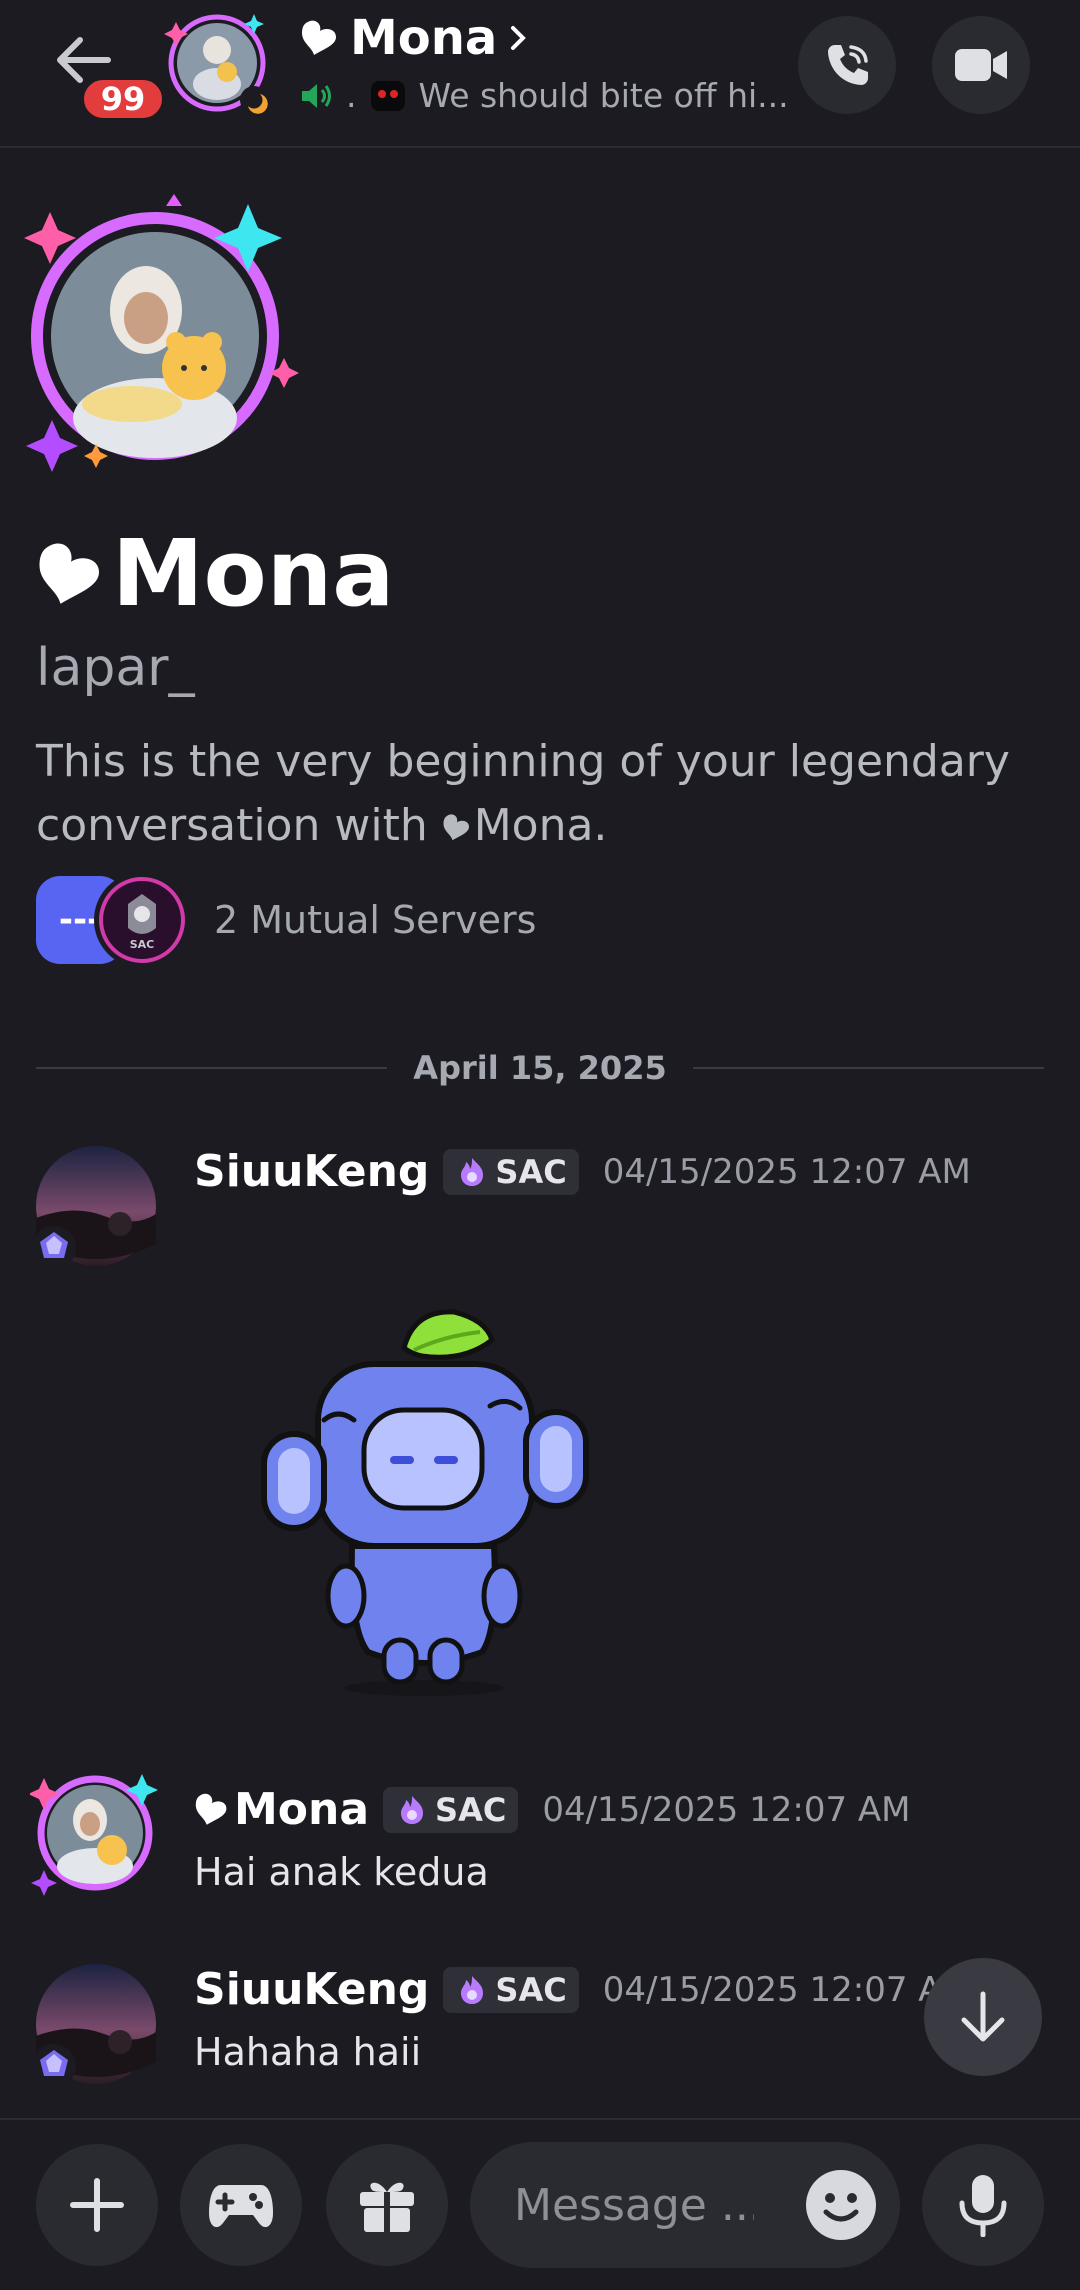  Describe the element at coordinates (424, 38) in the screenshot. I see `header-name: Mona` at that location.